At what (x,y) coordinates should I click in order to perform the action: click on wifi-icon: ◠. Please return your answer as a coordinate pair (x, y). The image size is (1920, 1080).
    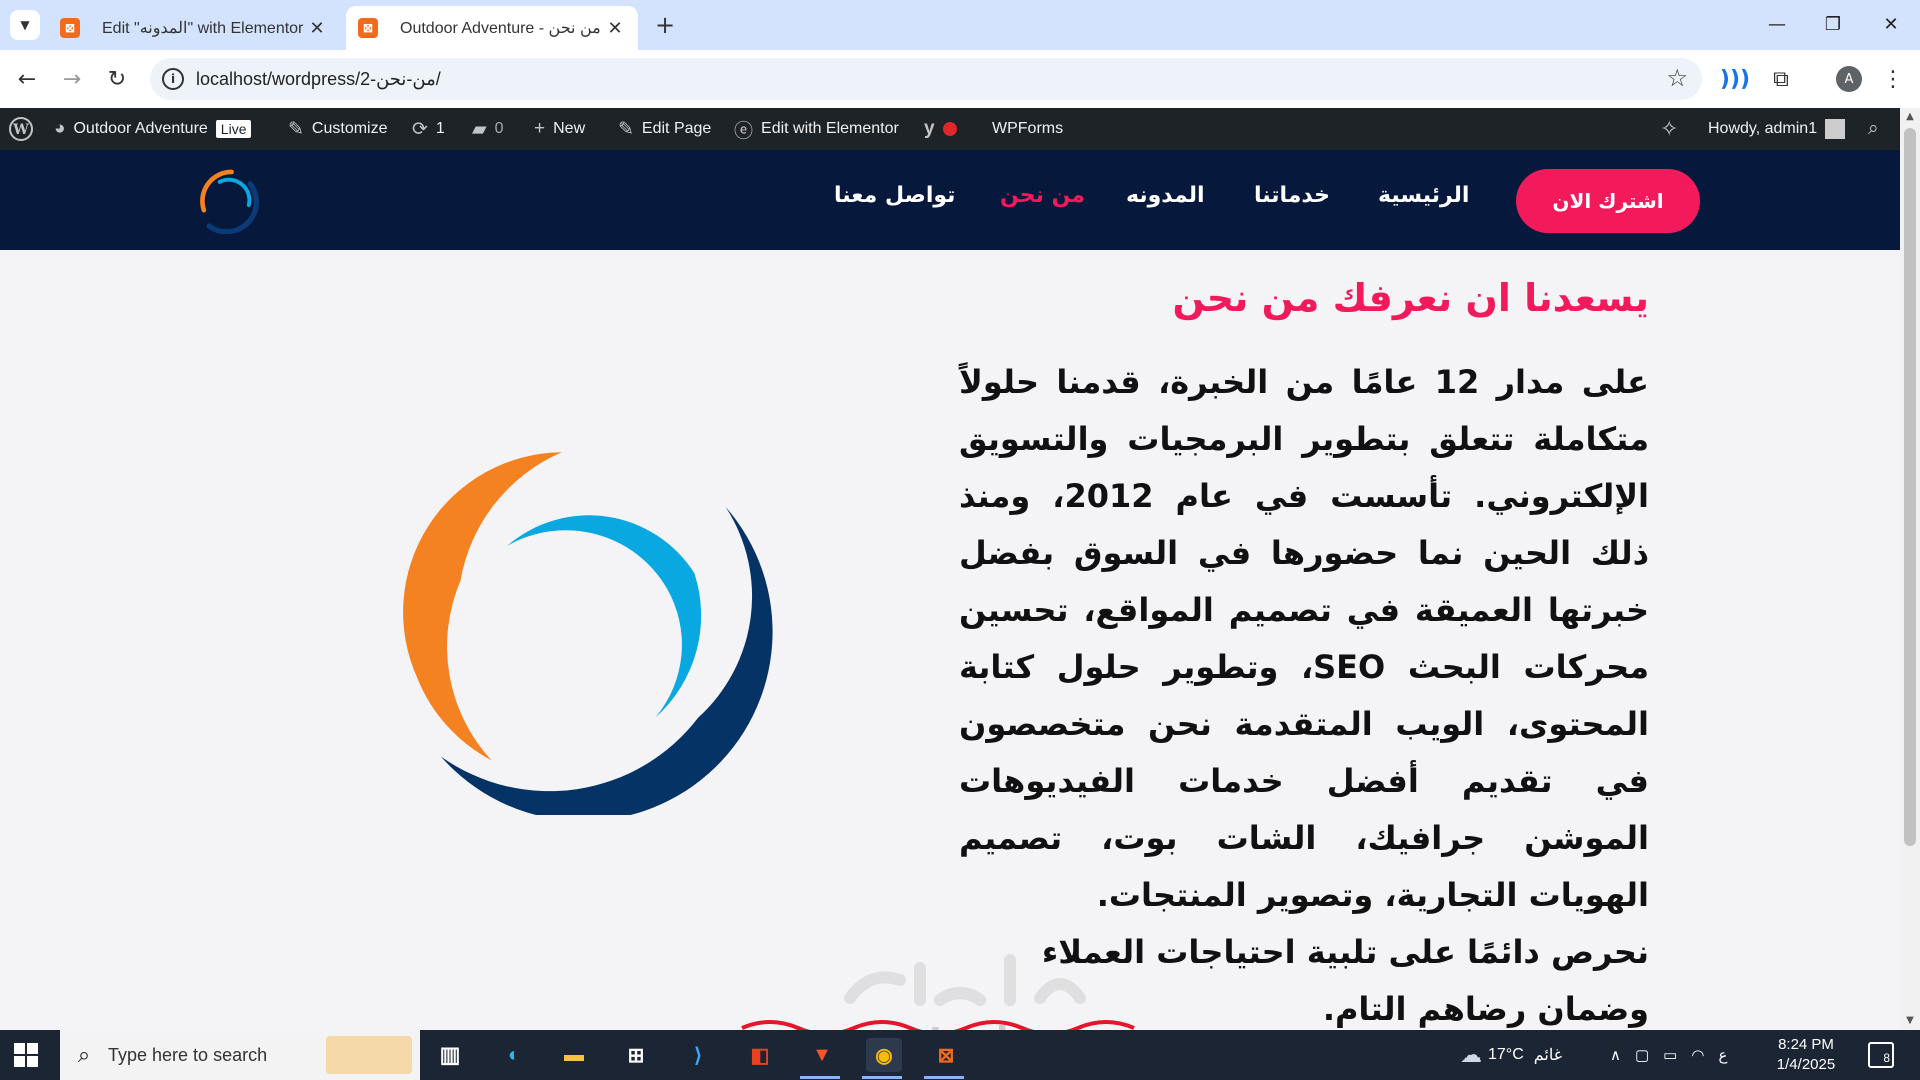
    Looking at the image, I should click on (1697, 1055).